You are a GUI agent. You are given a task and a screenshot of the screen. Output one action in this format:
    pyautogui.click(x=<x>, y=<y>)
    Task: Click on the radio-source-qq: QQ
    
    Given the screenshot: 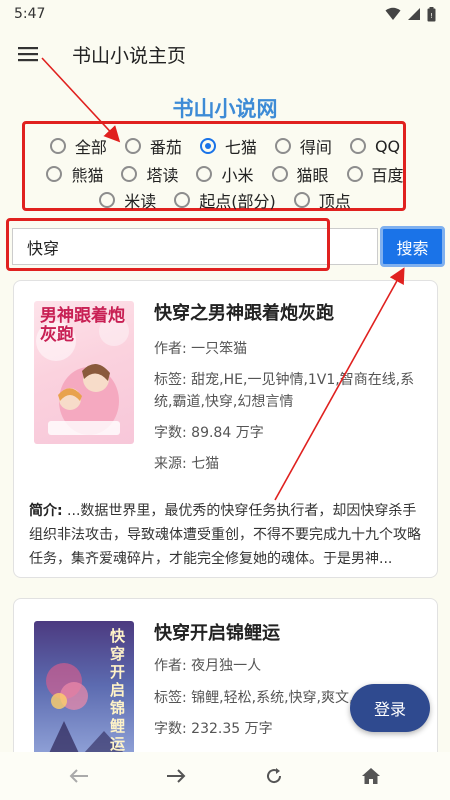 What is the action you would take?
    pyautogui.click(x=375, y=146)
    